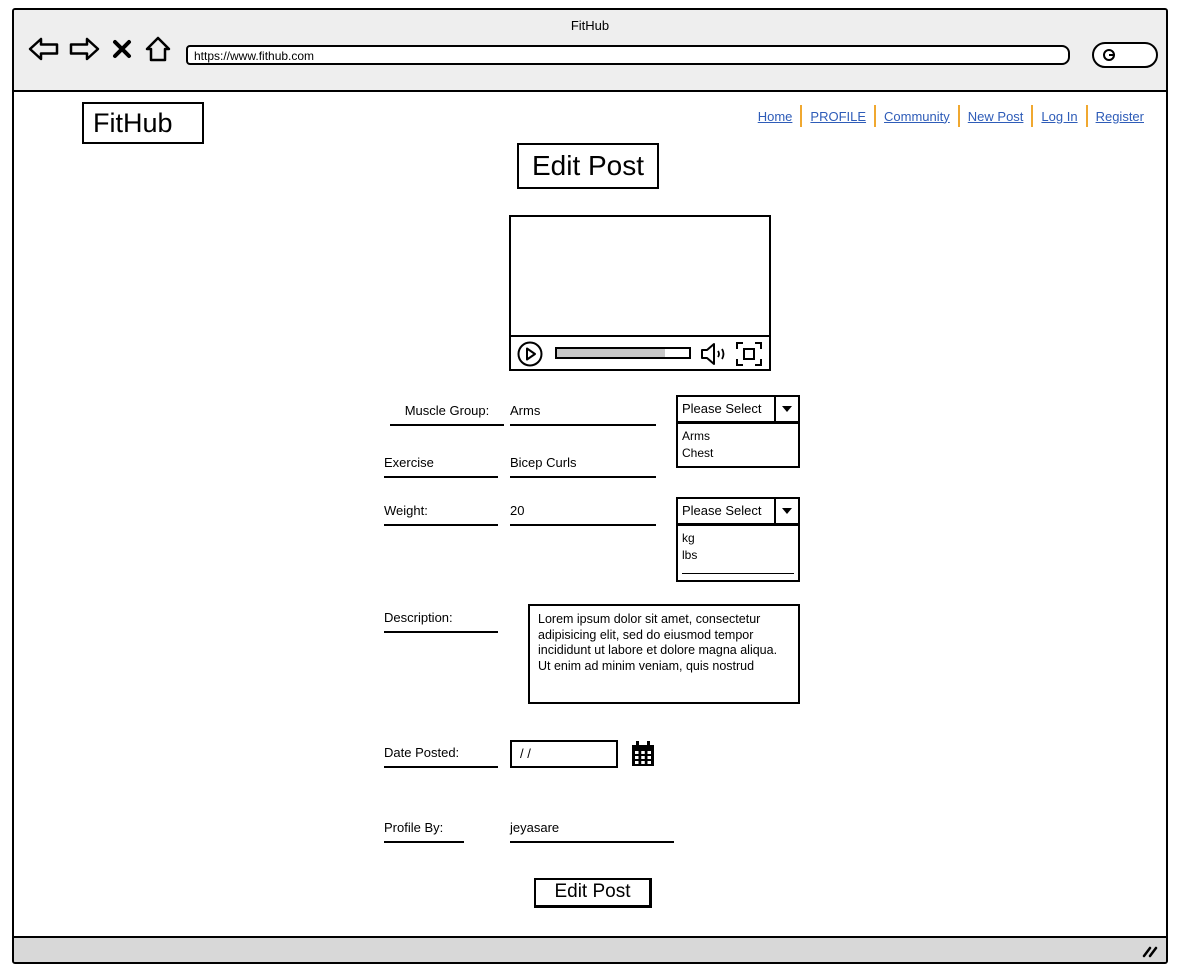 This screenshot has width=1180, height=972. What do you see at coordinates (530, 354) in the screenshot?
I see `play-icon` at bounding box center [530, 354].